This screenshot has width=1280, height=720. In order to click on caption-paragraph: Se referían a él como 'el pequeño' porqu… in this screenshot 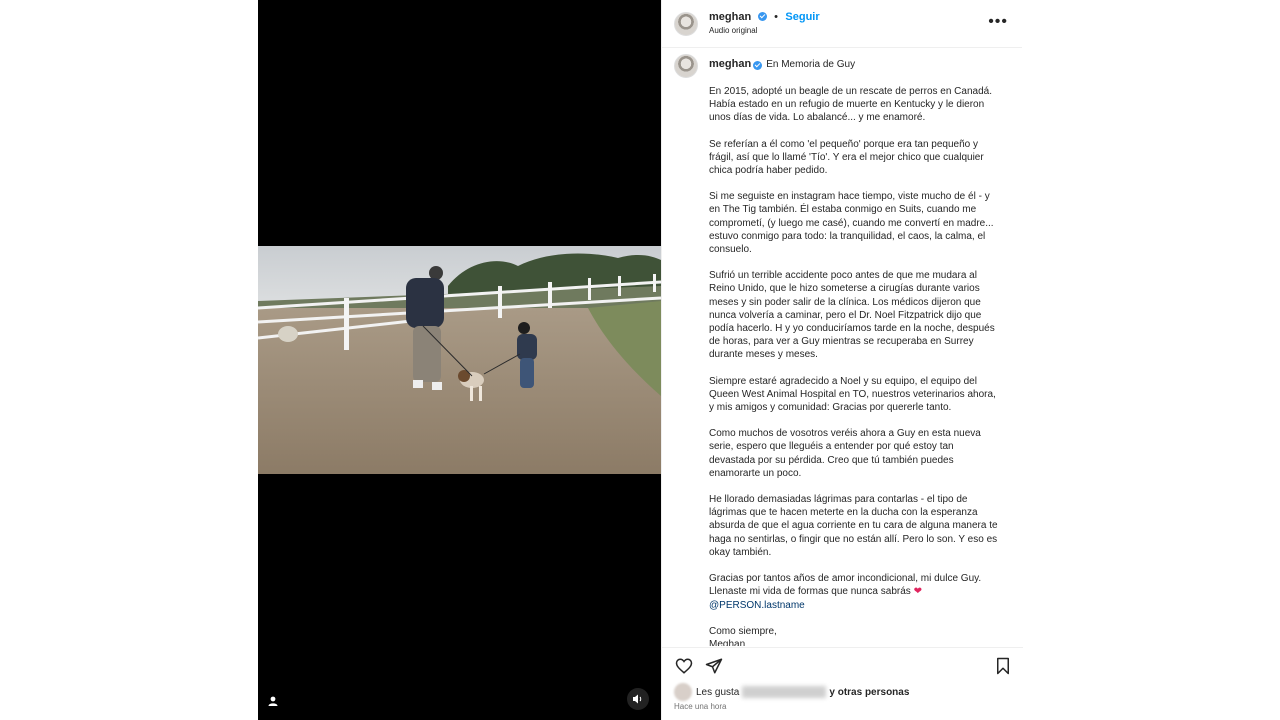, I will do `click(846, 157)`.